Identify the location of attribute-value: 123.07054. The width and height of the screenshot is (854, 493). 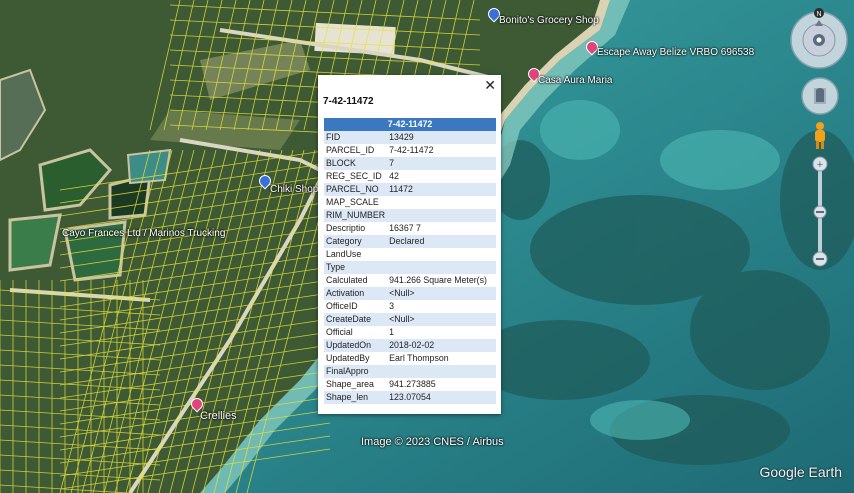
(441, 397).